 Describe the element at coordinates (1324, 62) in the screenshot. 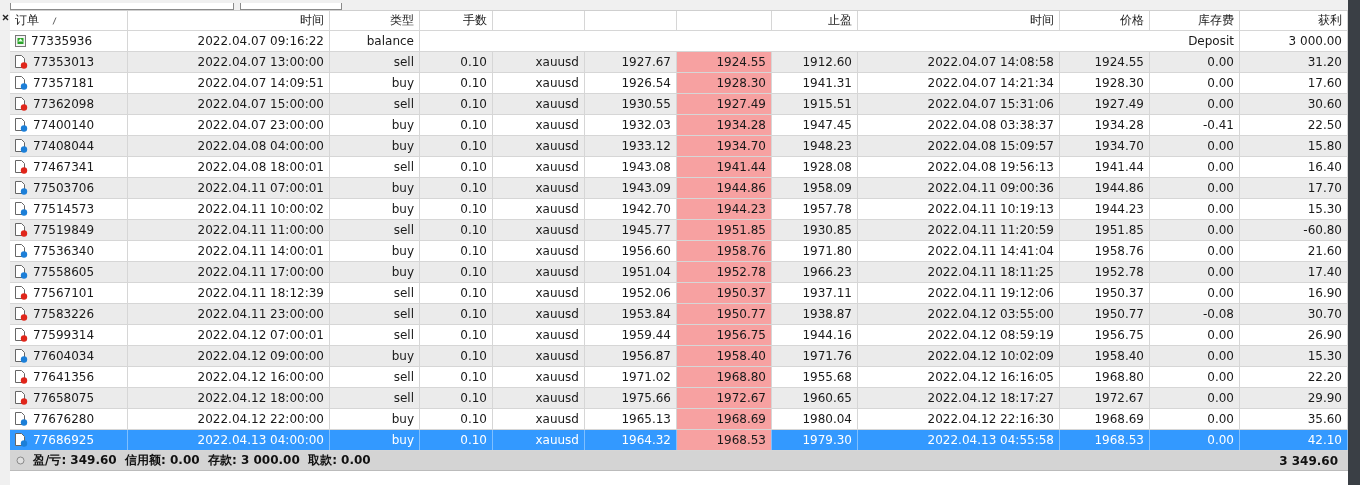

I see `table-cell: 31.20` at that location.